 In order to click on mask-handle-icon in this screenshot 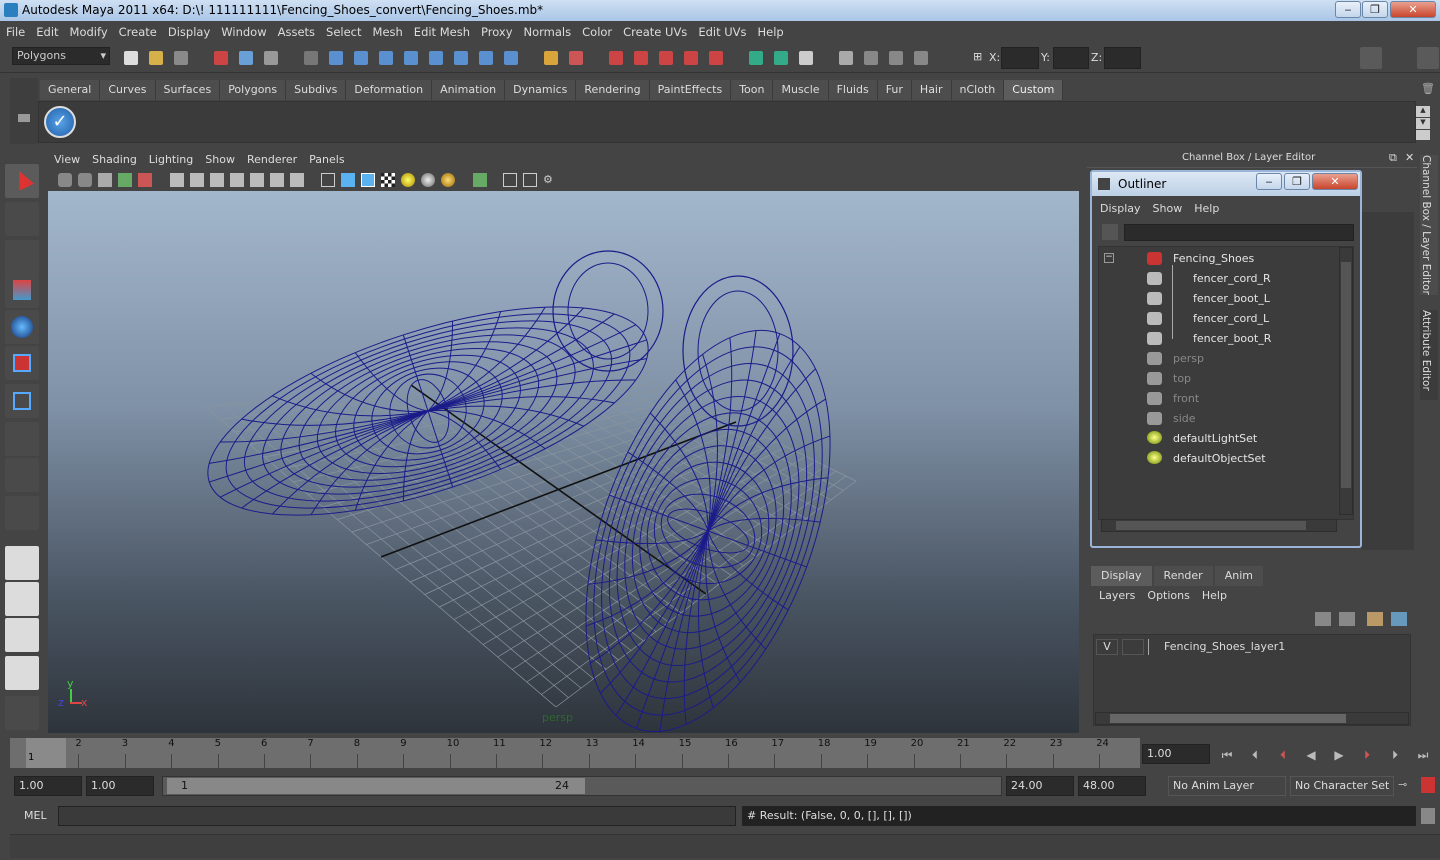, I will do `click(336, 58)`.